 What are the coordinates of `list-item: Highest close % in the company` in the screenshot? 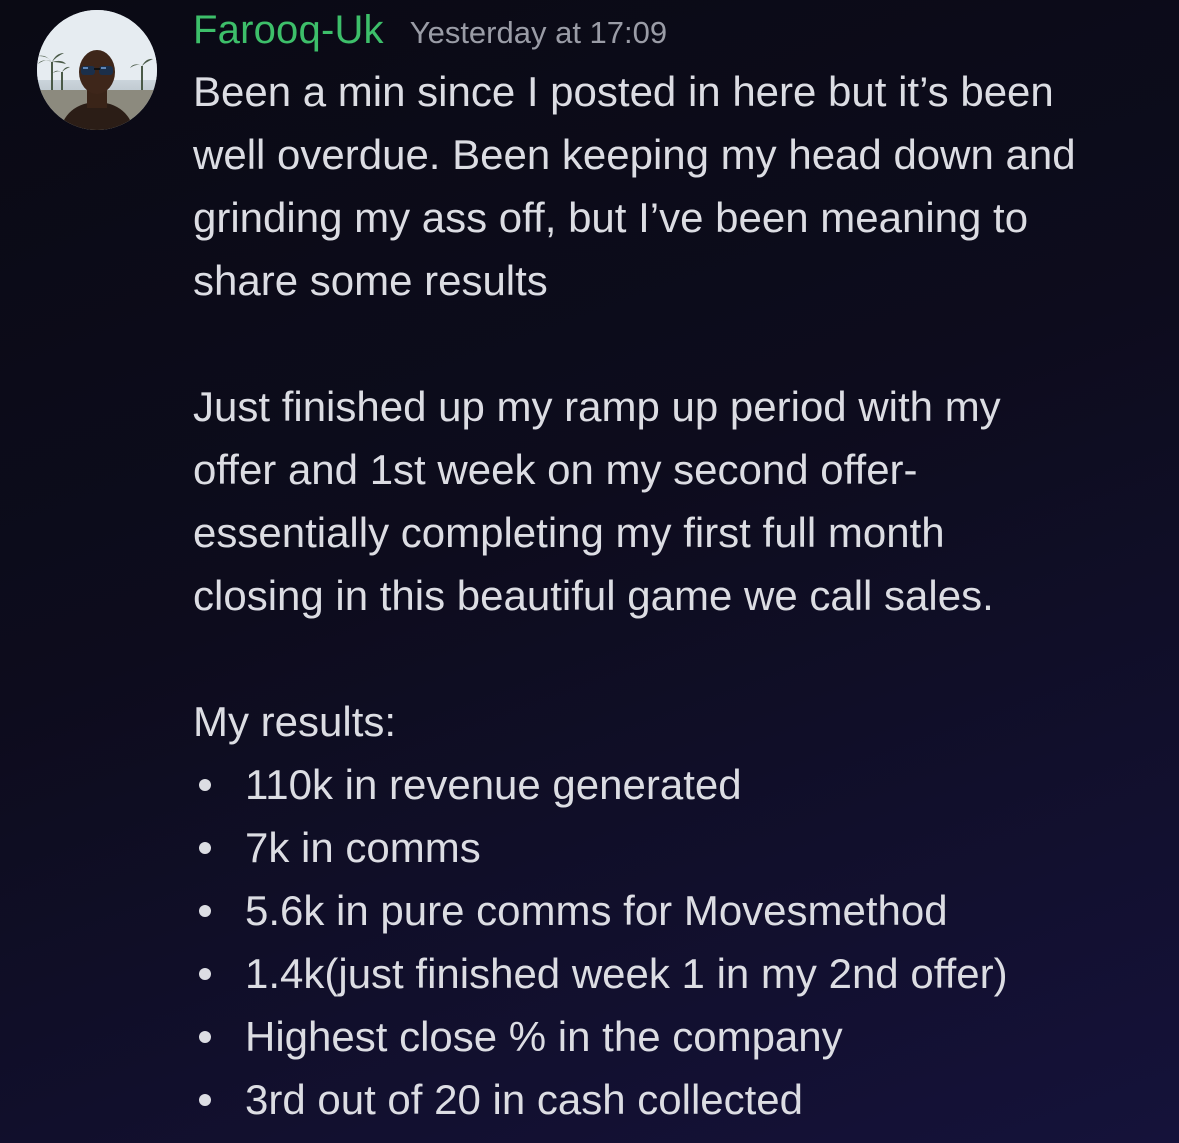 It's located at (673, 1036).